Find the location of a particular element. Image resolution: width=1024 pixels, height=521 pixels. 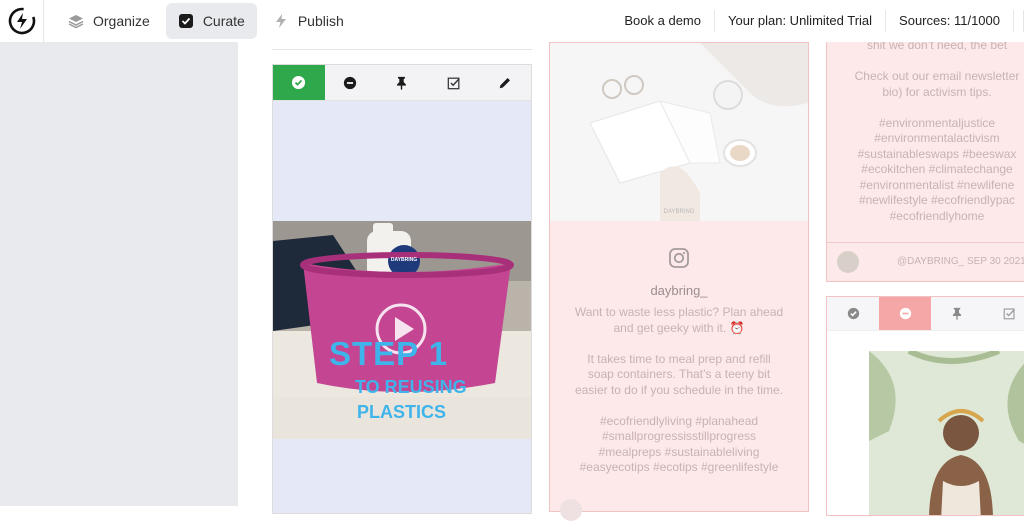

post-image: DAYBRING is located at coordinates (679, 132).